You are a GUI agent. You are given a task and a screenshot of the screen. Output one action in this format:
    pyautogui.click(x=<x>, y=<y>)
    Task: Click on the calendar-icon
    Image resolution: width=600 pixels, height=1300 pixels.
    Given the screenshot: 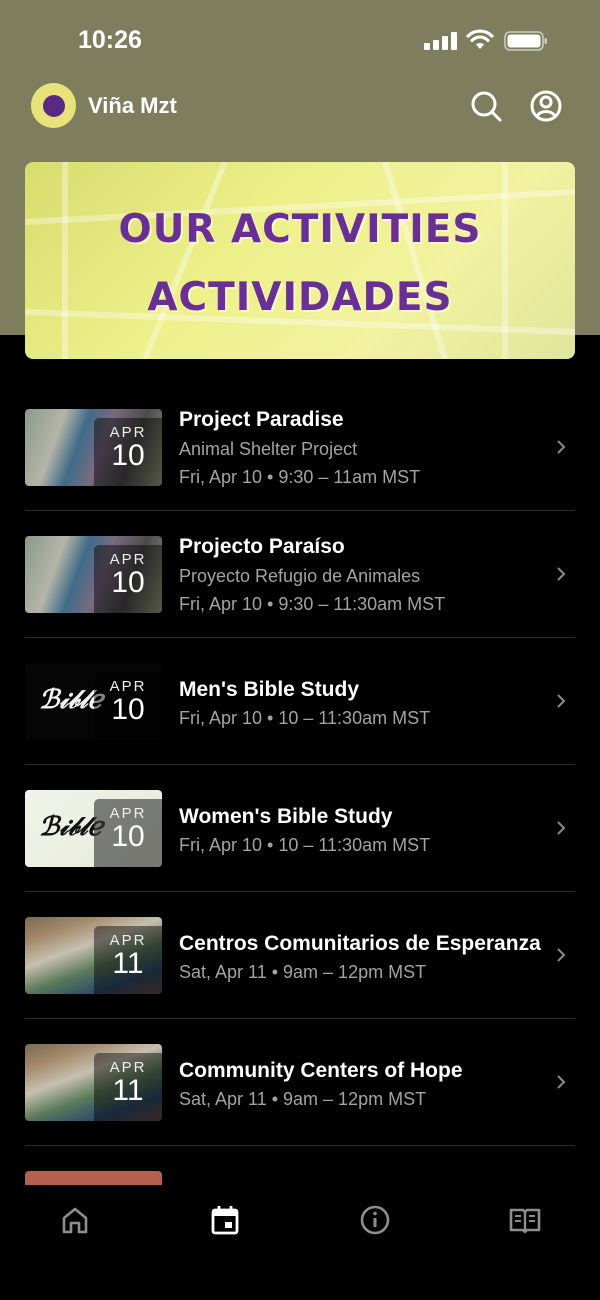 What is the action you would take?
    pyautogui.click(x=225, y=1220)
    